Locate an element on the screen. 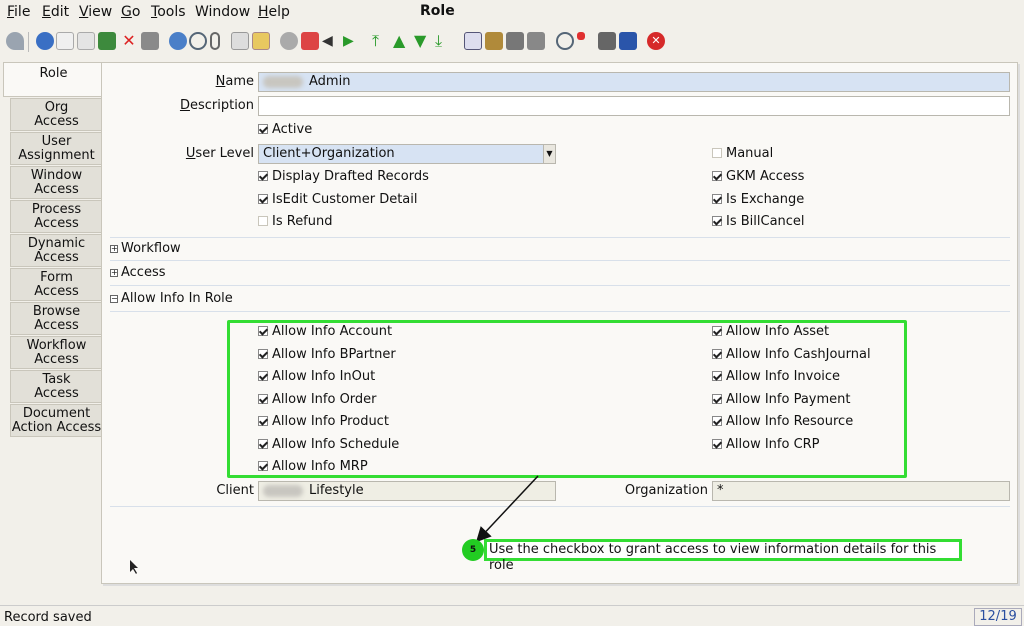 Image resolution: width=1024 pixels, height=626 pixels. name-label: Name is located at coordinates (234, 81).